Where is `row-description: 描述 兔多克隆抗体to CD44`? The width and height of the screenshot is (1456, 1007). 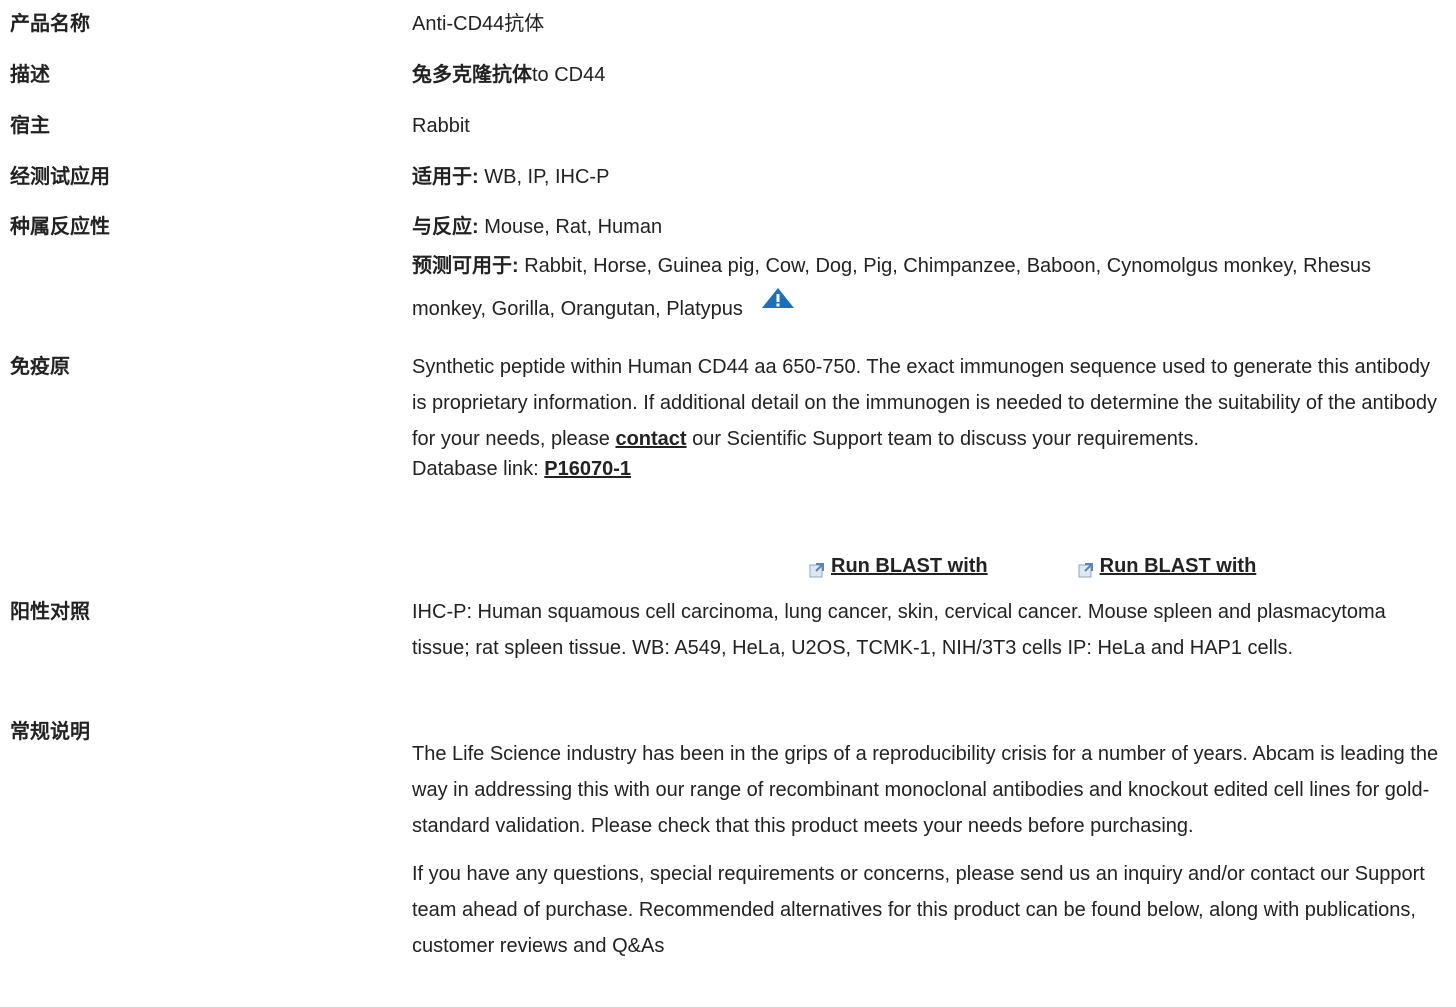
row-description: 描述 兔多克隆抗体to CD44 is located at coordinates (726, 75).